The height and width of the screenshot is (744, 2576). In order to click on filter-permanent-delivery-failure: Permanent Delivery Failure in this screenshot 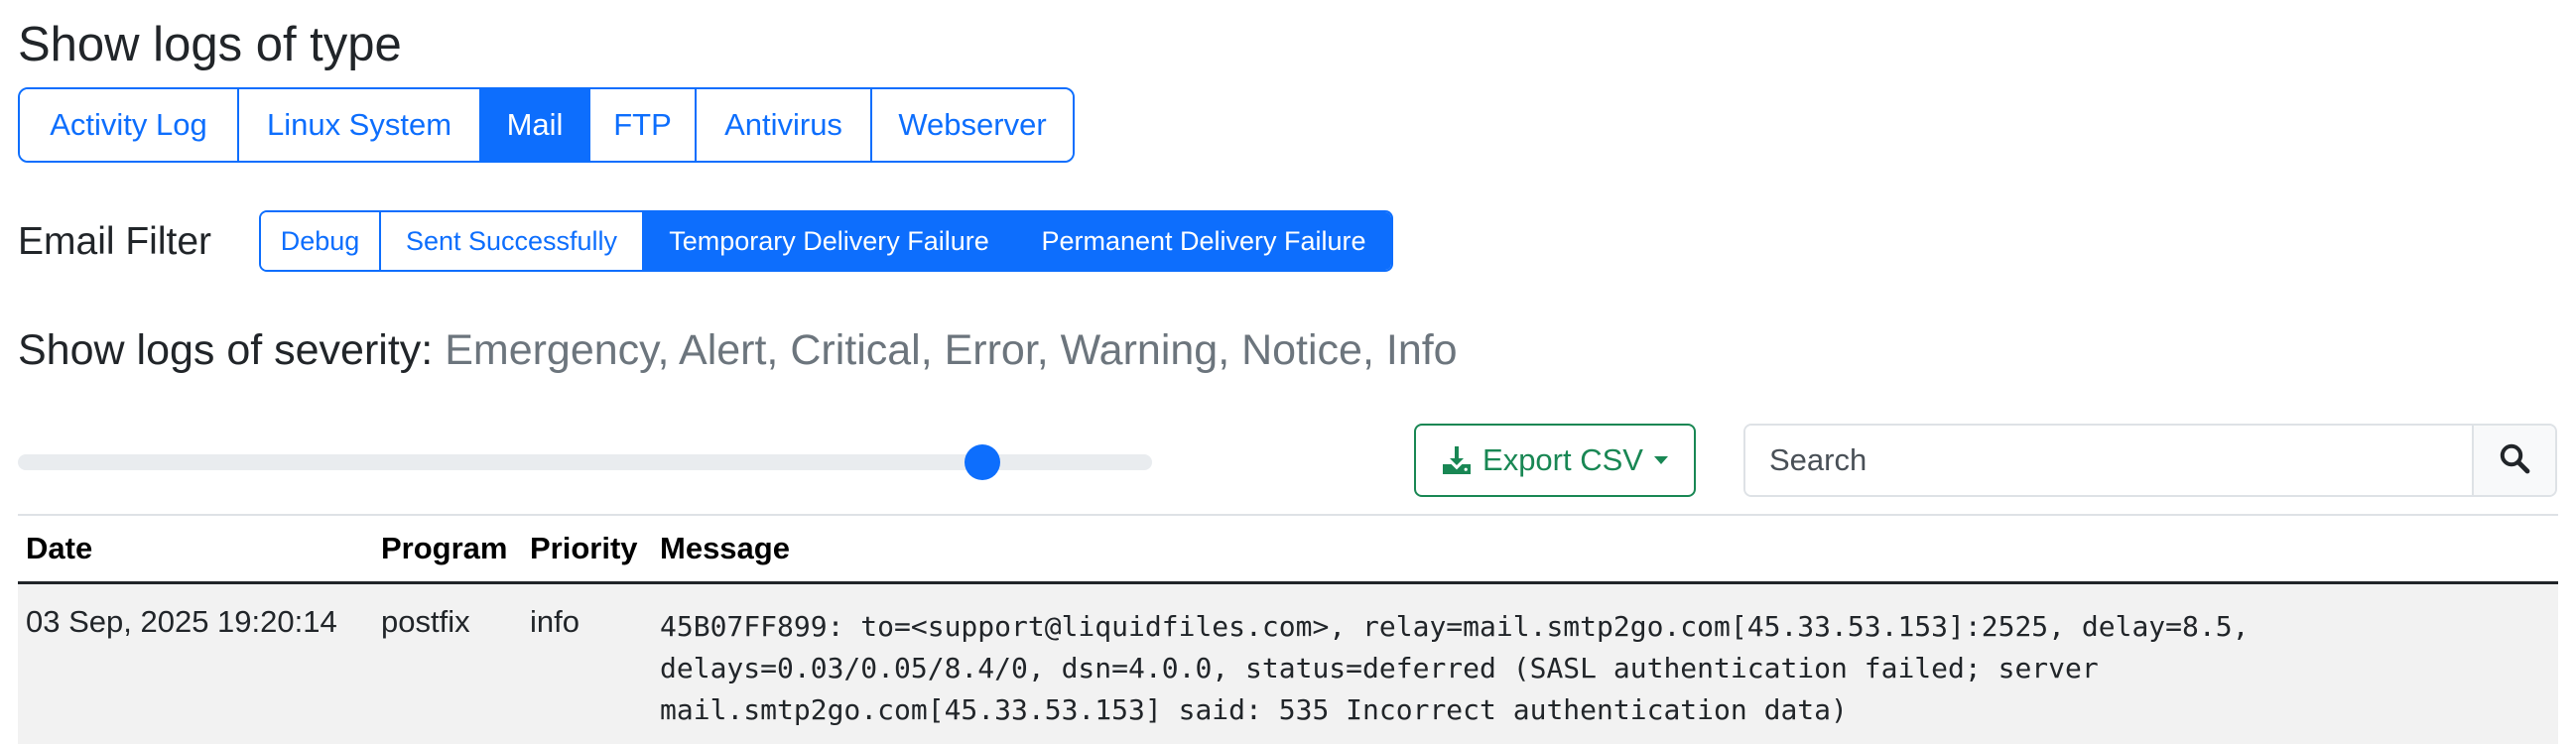, I will do `click(1204, 241)`.